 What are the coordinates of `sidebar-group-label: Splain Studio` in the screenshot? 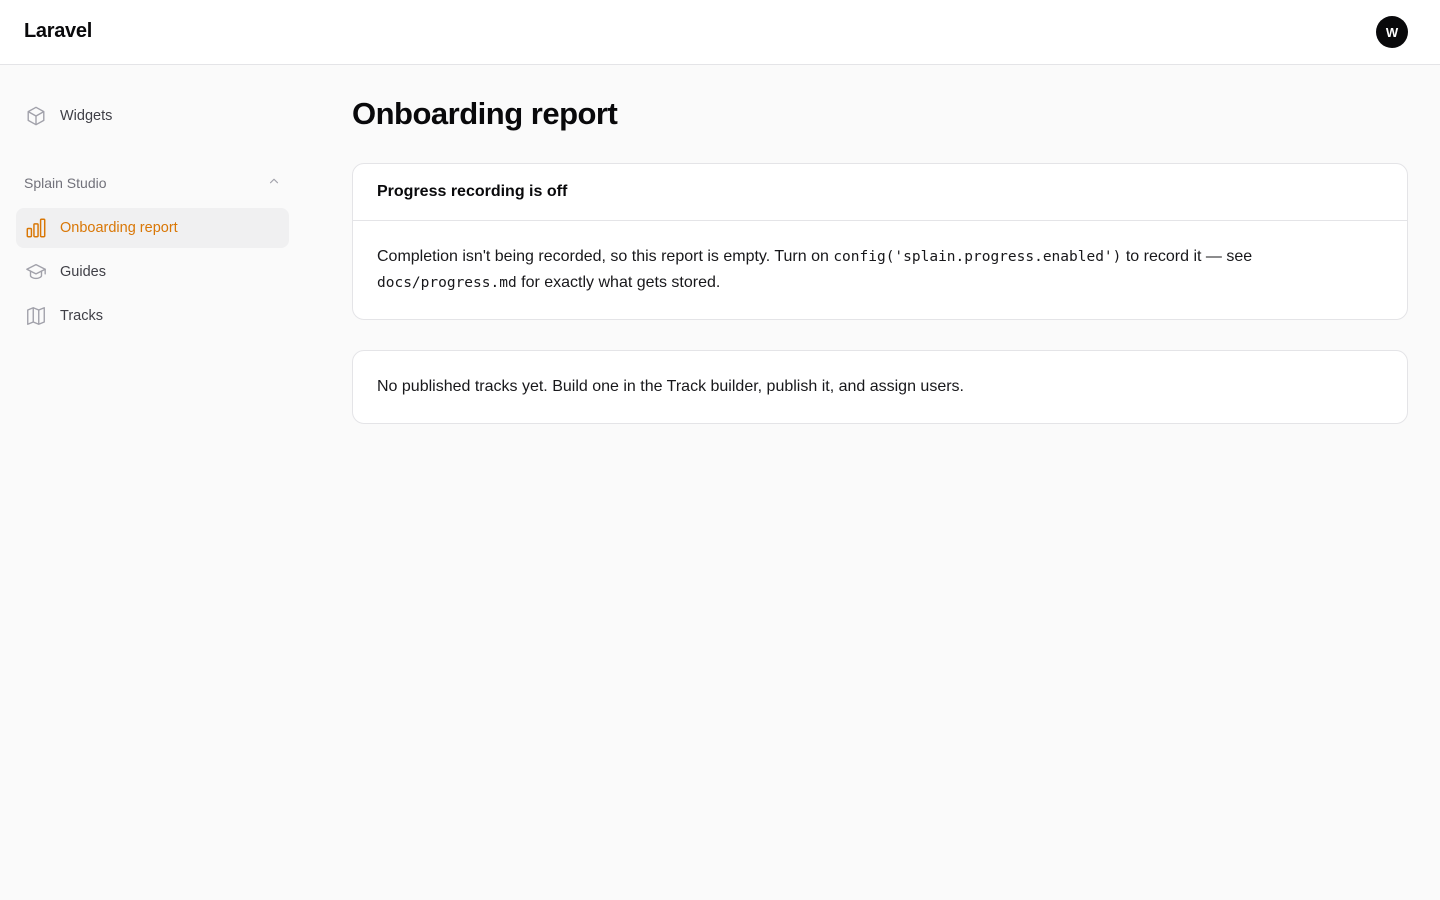 It's located at (65, 183).